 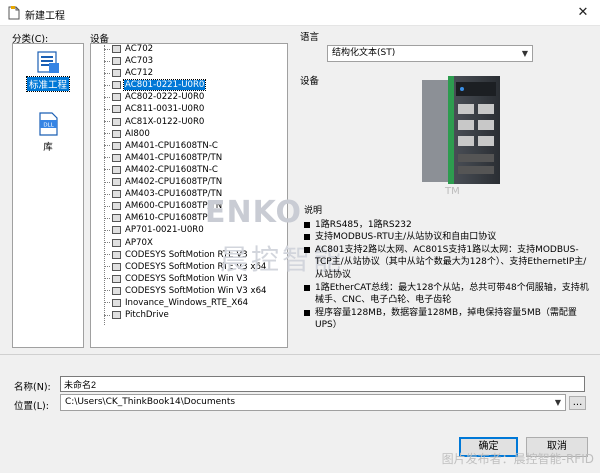 I want to click on device-item: AC802-0222-U0R0, so click(x=186, y=97).